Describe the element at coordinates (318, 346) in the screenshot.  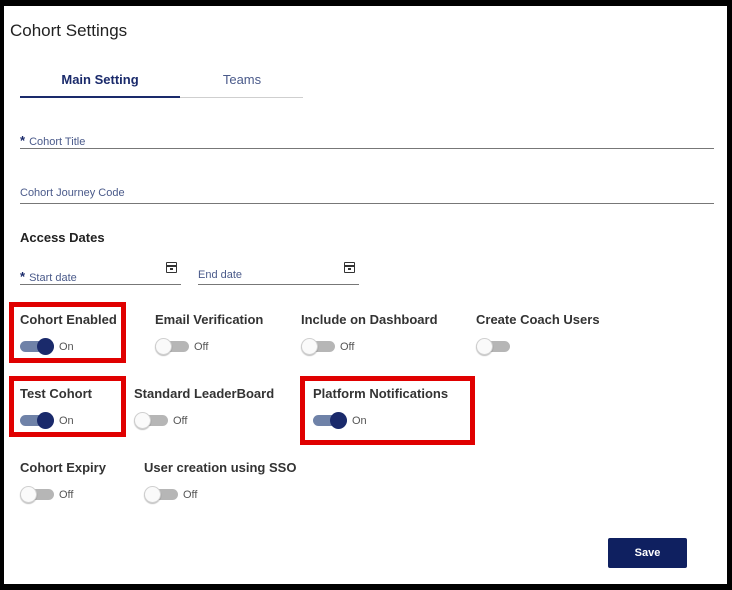
I see `include-on-dashboard-toggle` at that location.